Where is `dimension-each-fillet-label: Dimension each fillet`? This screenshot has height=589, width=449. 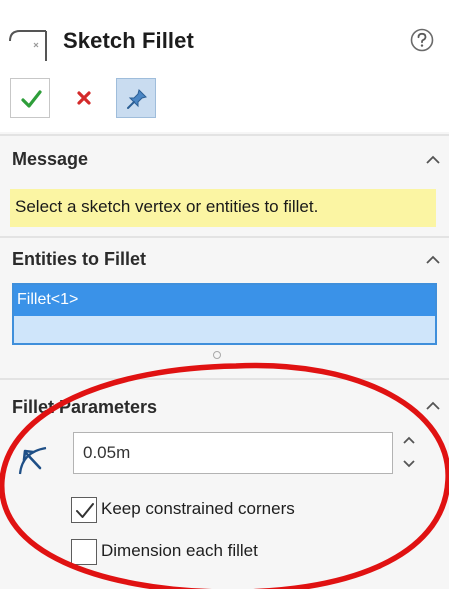
dimension-each-fillet-label: Dimension each fillet is located at coordinates (179, 550).